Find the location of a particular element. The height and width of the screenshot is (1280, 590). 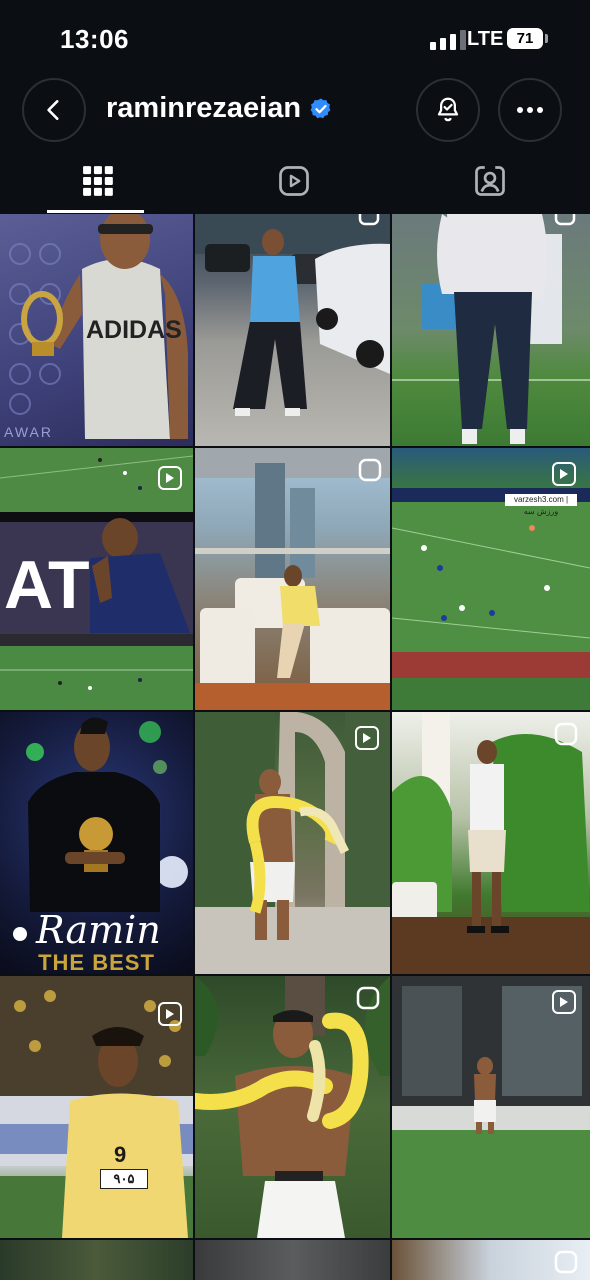

shirt-text: ADIDAS is located at coordinates (134, 330).